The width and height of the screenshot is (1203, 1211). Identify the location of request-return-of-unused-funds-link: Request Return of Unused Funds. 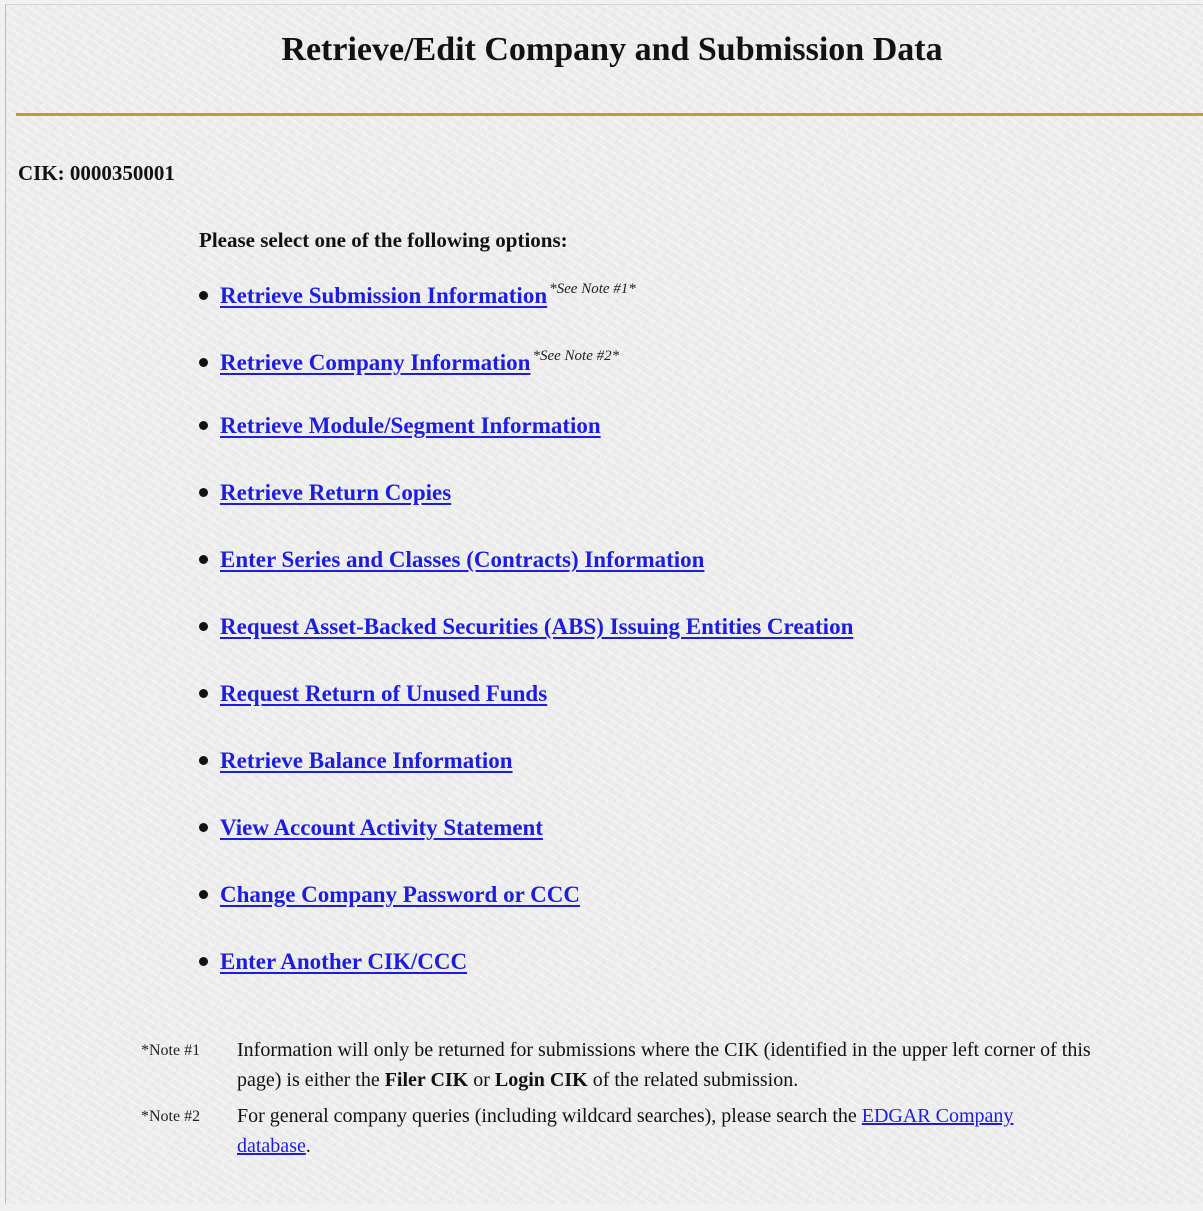
(383, 693).